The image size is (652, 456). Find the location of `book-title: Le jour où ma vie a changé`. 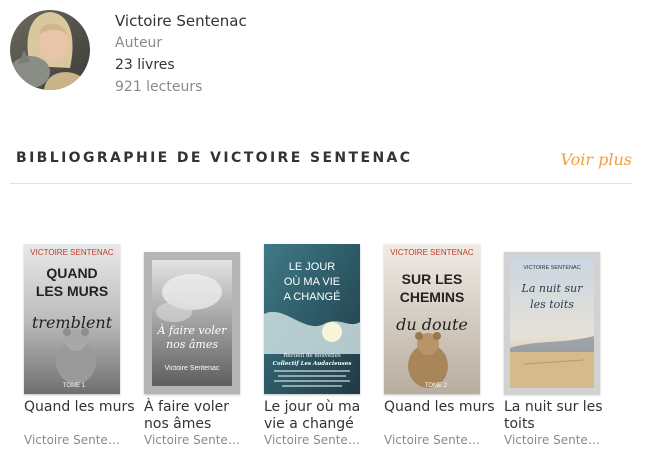

book-title: Le jour où ma vie a changé is located at coordinates (320, 416).